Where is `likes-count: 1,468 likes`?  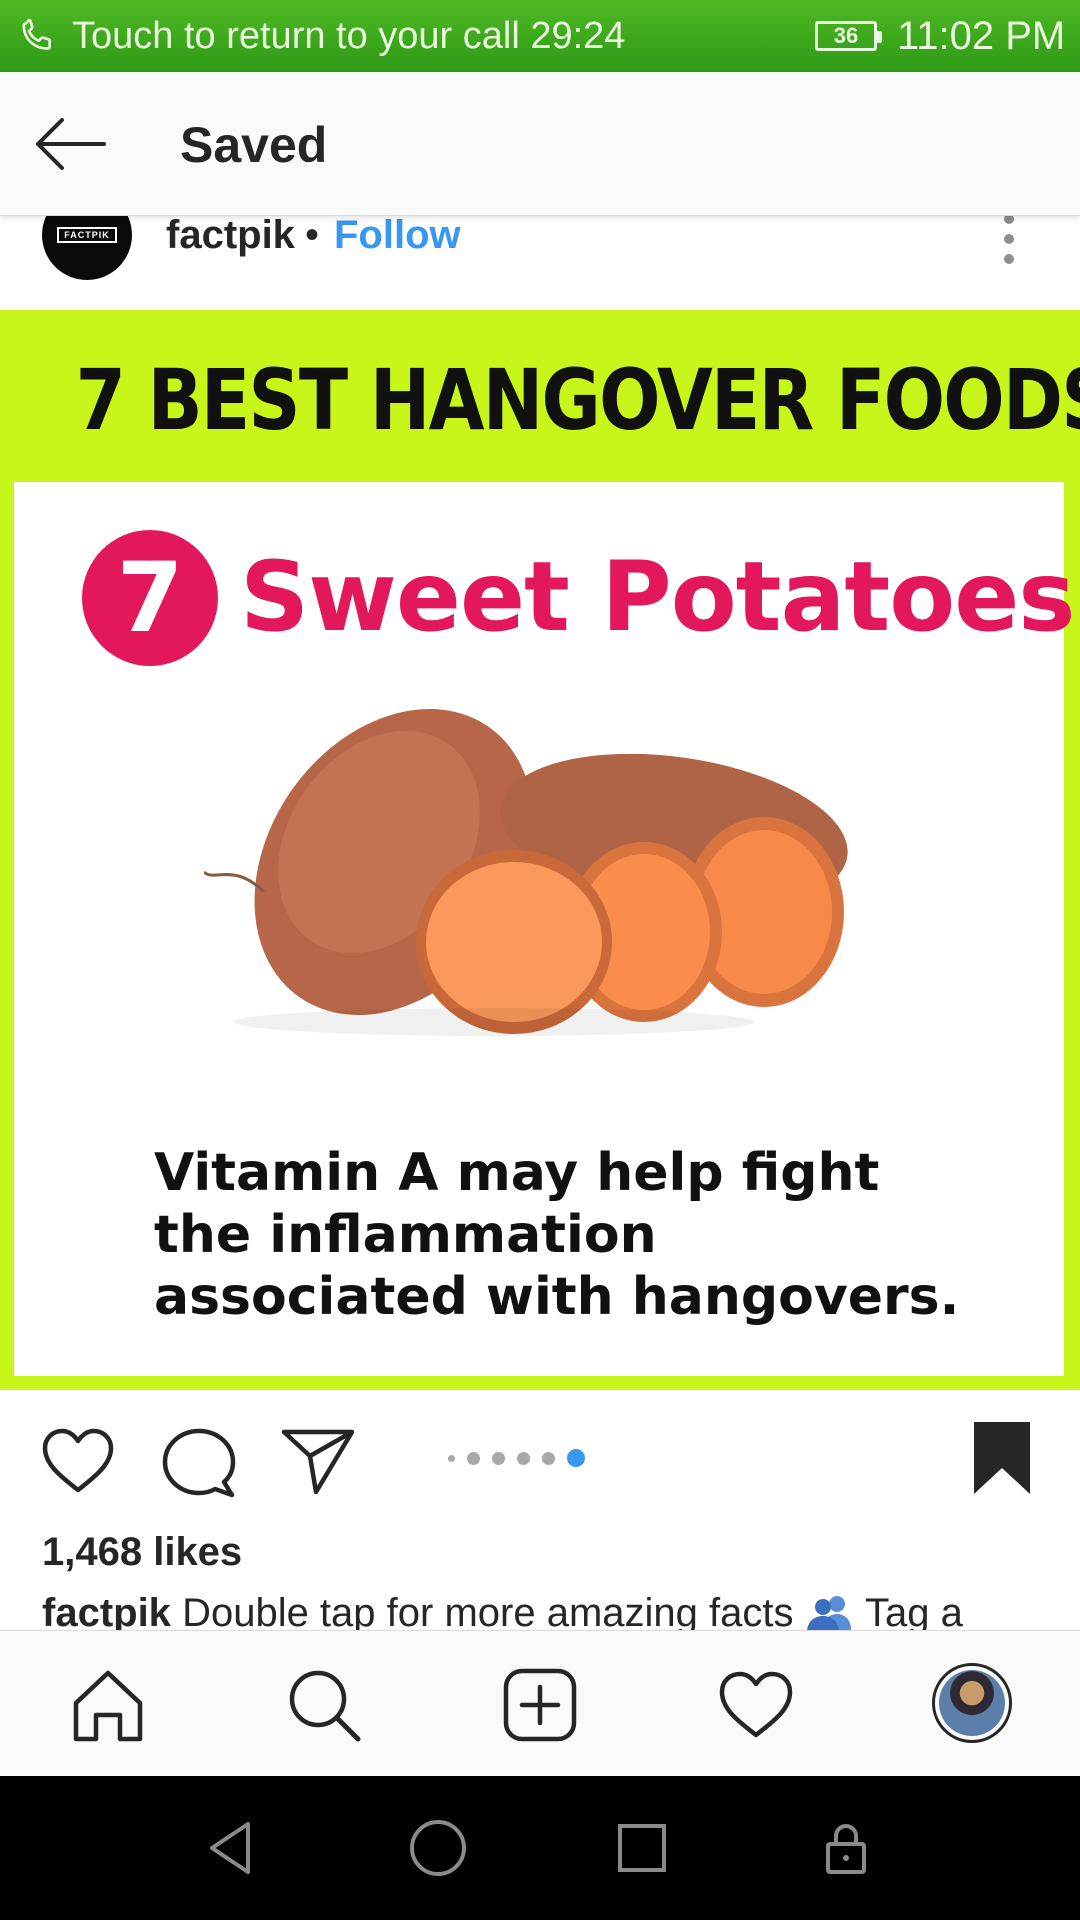 likes-count: 1,468 likes is located at coordinates (142, 1552).